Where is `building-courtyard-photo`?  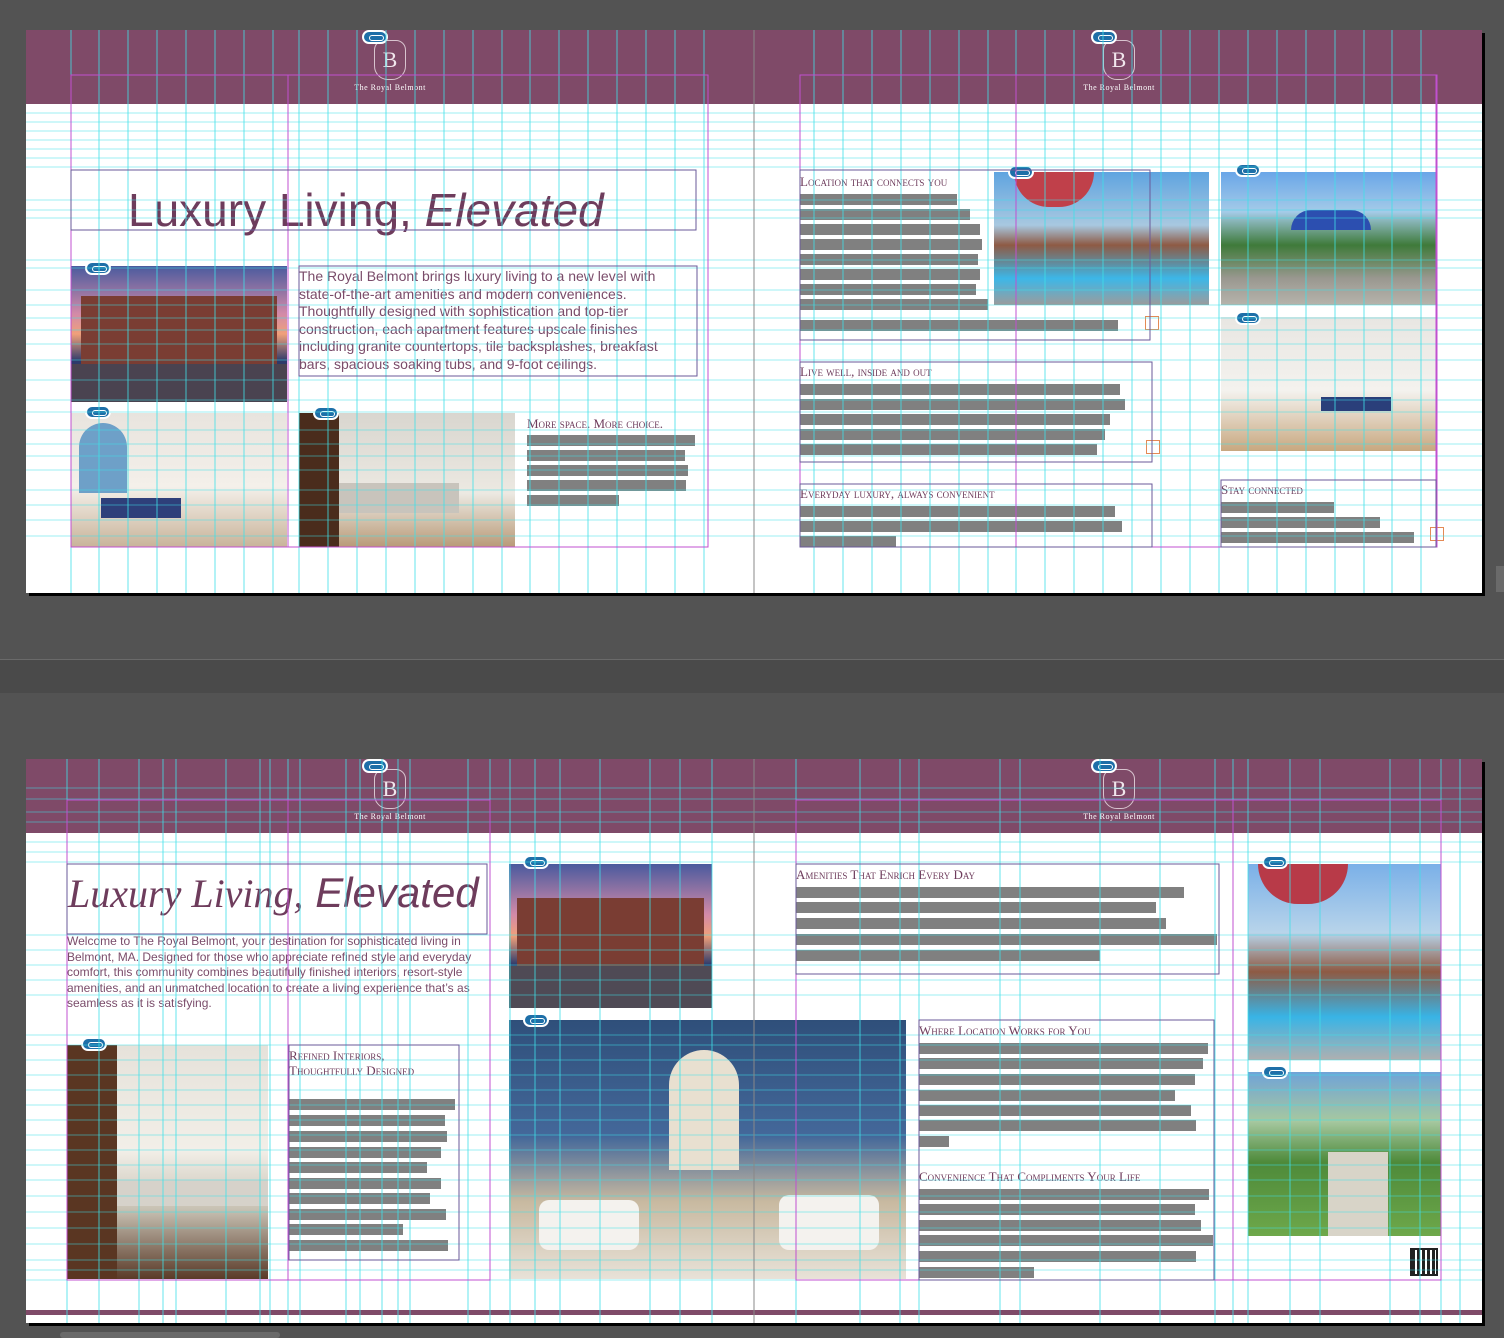 building-courtyard-photo is located at coordinates (179, 334).